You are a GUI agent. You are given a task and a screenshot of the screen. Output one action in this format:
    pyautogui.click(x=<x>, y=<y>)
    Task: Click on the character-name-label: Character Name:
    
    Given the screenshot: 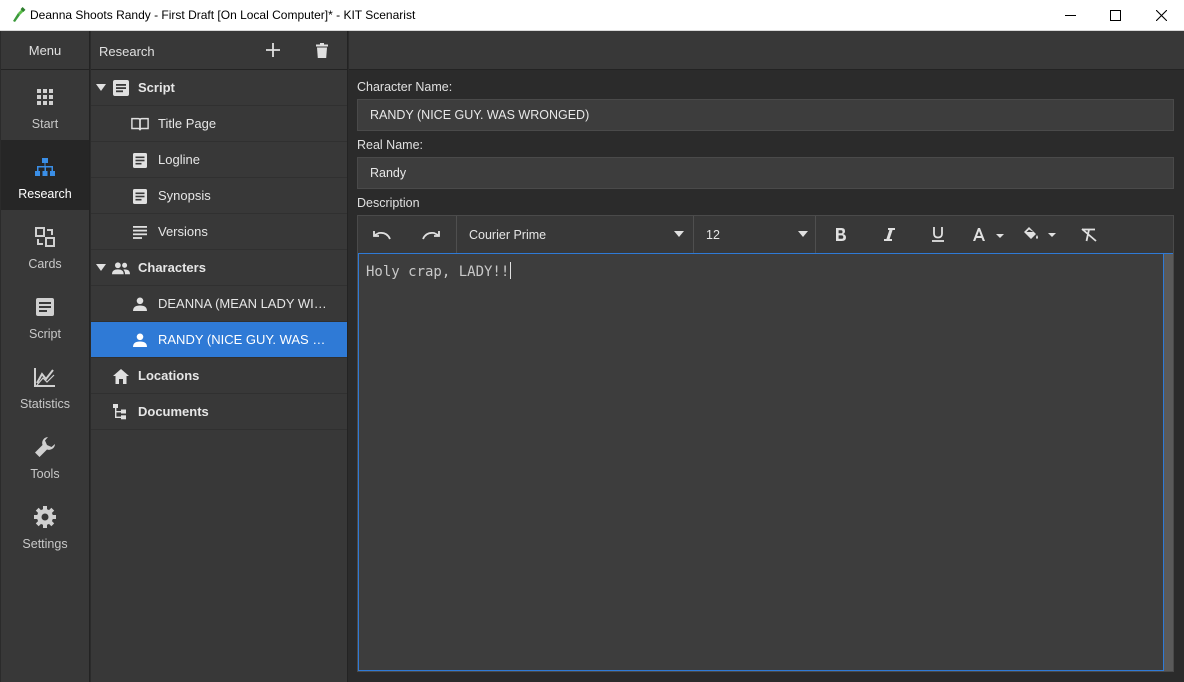 What is the action you would take?
    pyautogui.click(x=405, y=87)
    